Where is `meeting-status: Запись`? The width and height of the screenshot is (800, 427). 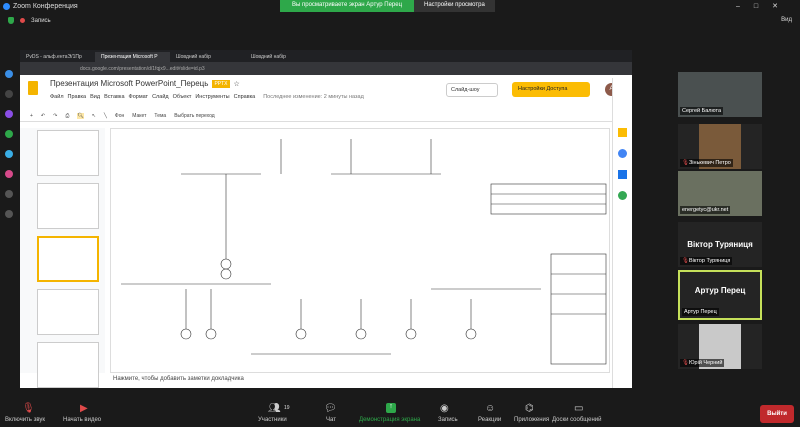
meeting-status: Запись is located at coordinates (29, 20).